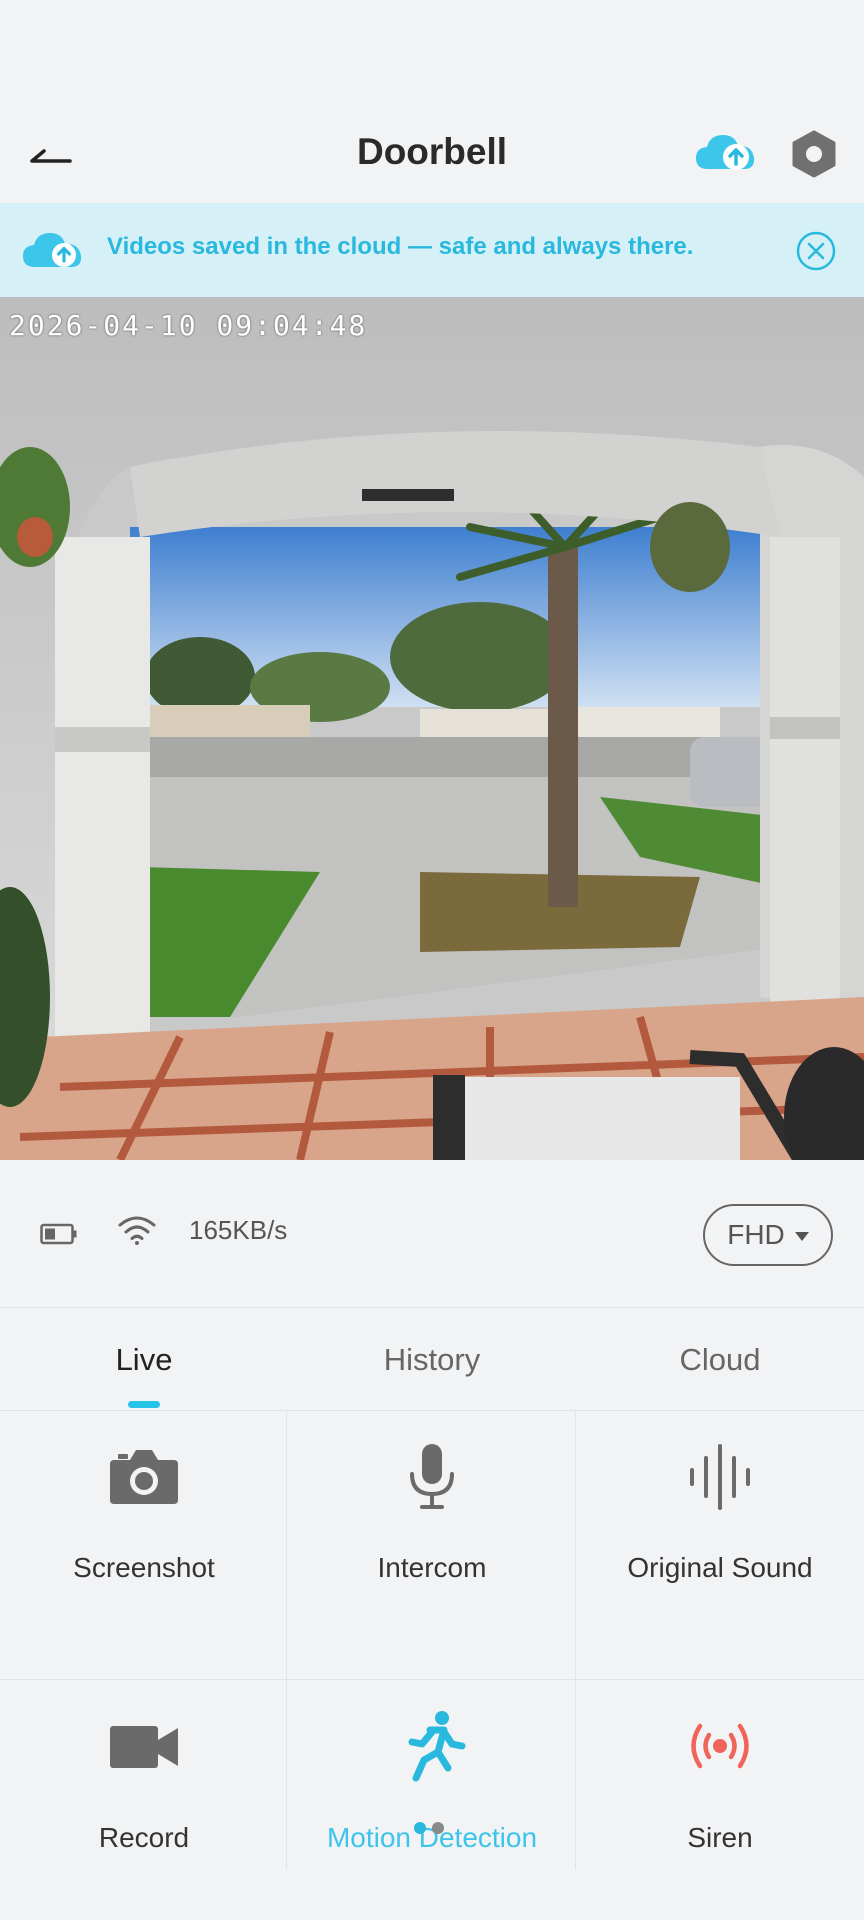  What do you see at coordinates (137, 1230) in the screenshot?
I see `wifi-icon` at bounding box center [137, 1230].